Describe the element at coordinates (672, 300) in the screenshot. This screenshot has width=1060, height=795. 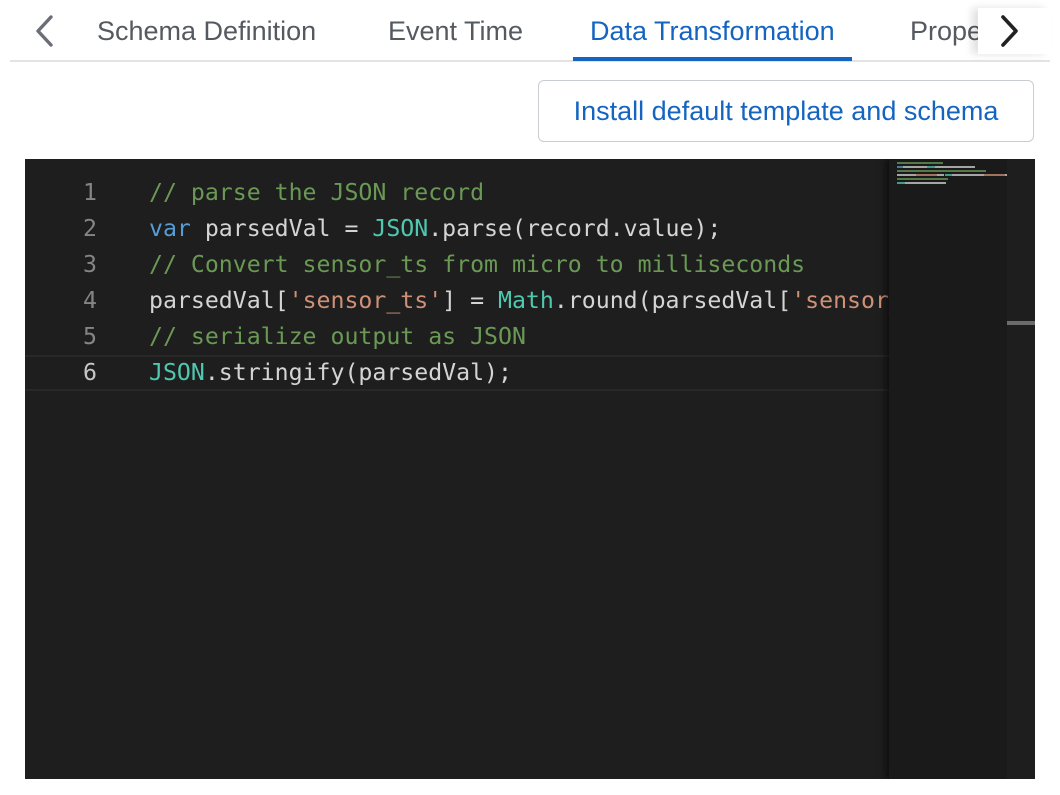
I see `code-token: .round(parsedVal[` at that location.